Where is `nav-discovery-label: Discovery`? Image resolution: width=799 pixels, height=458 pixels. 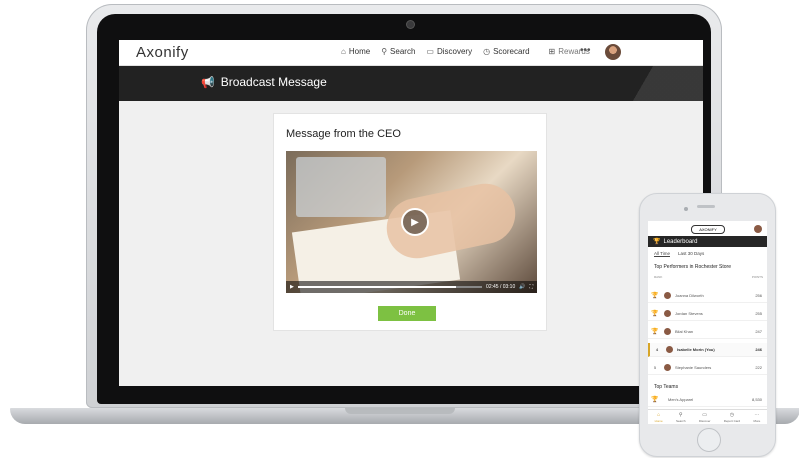
nav-discovery-label: Discovery is located at coordinates (454, 51).